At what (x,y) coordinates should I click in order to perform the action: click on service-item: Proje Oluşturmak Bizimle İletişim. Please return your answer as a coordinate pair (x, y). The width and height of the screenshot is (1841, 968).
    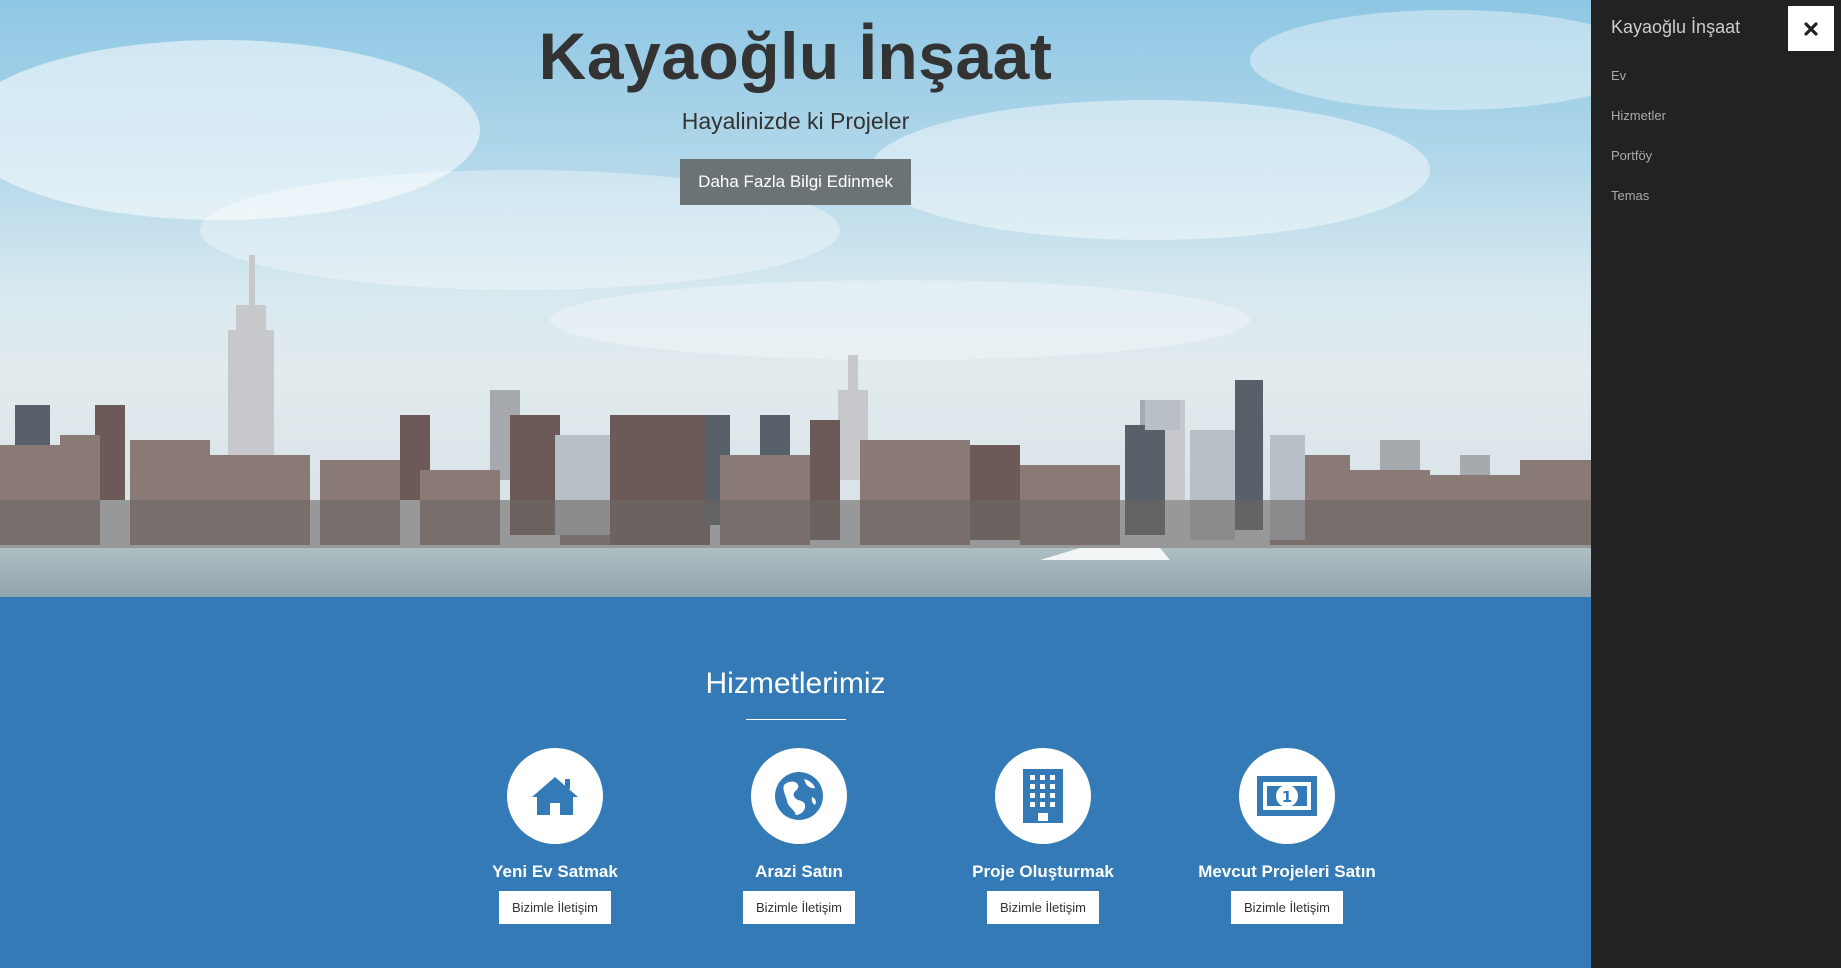
    Looking at the image, I should click on (1043, 836).